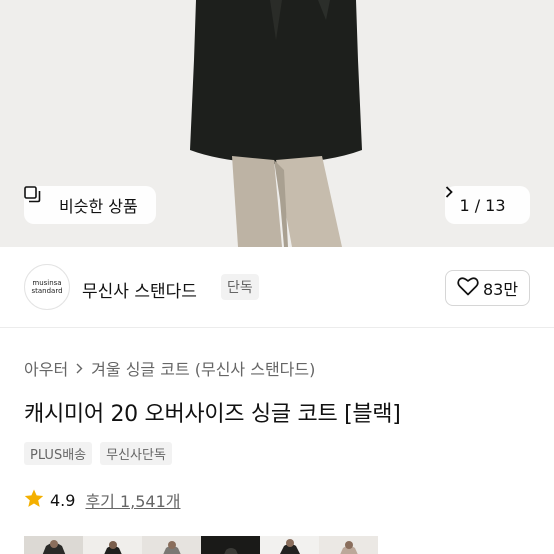  I want to click on brand-logo-line1: musinsa, so click(47, 283).